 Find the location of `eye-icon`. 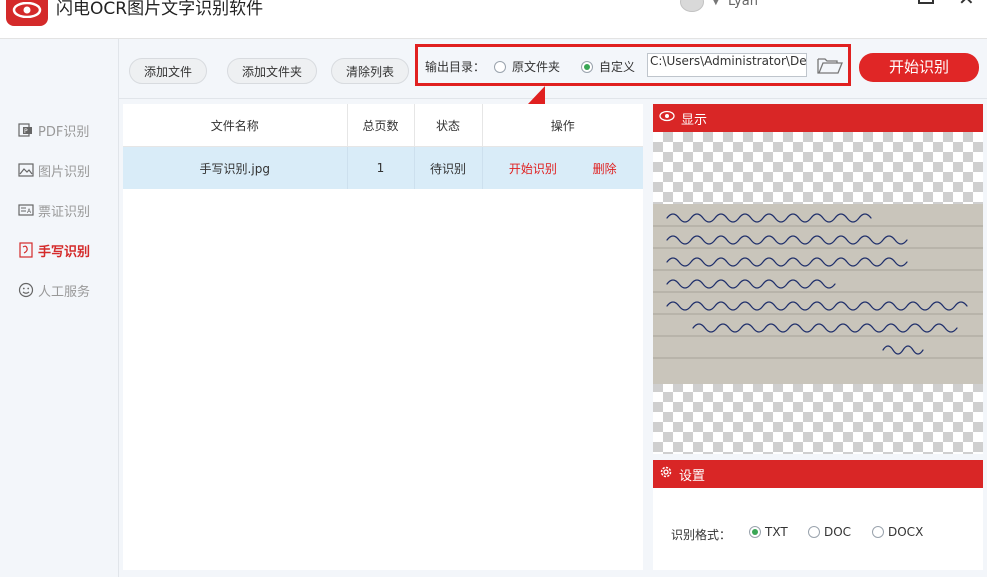

eye-icon is located at coordinates (667, 118).